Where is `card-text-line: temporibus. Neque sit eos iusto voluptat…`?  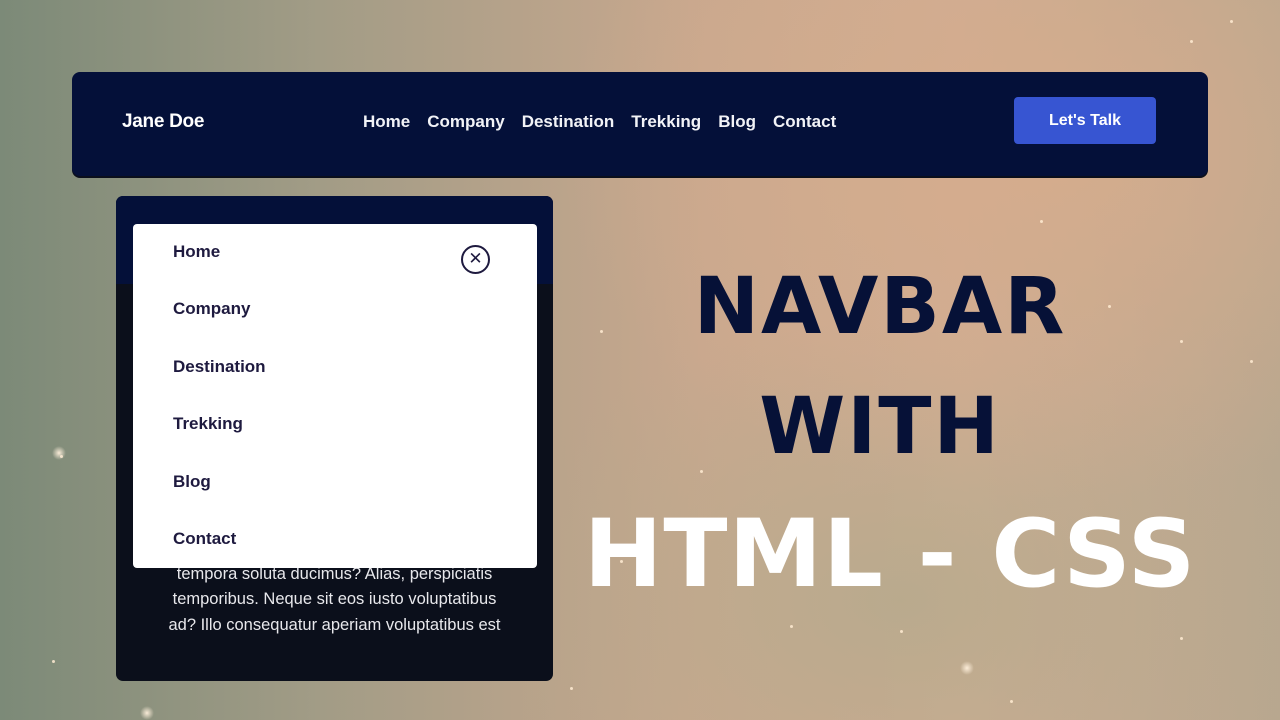
card-text-line: temporibus. Neque sit eos iusto voluptat… is located at coordinates (334, 599).